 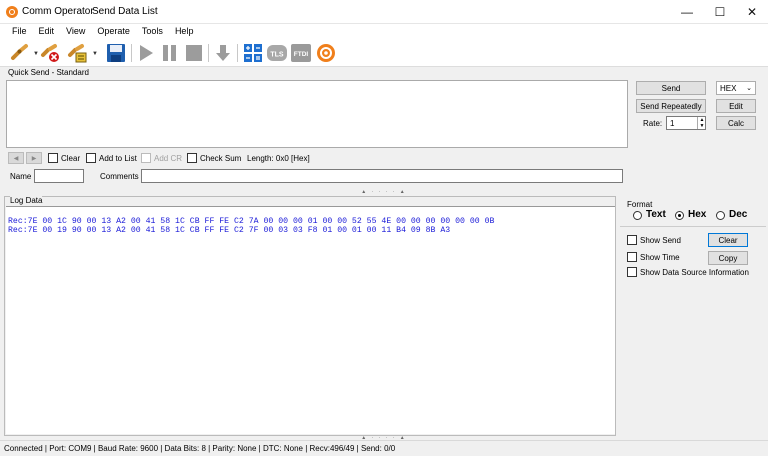 I want to click on save-icon, so click(x=116, y=53).